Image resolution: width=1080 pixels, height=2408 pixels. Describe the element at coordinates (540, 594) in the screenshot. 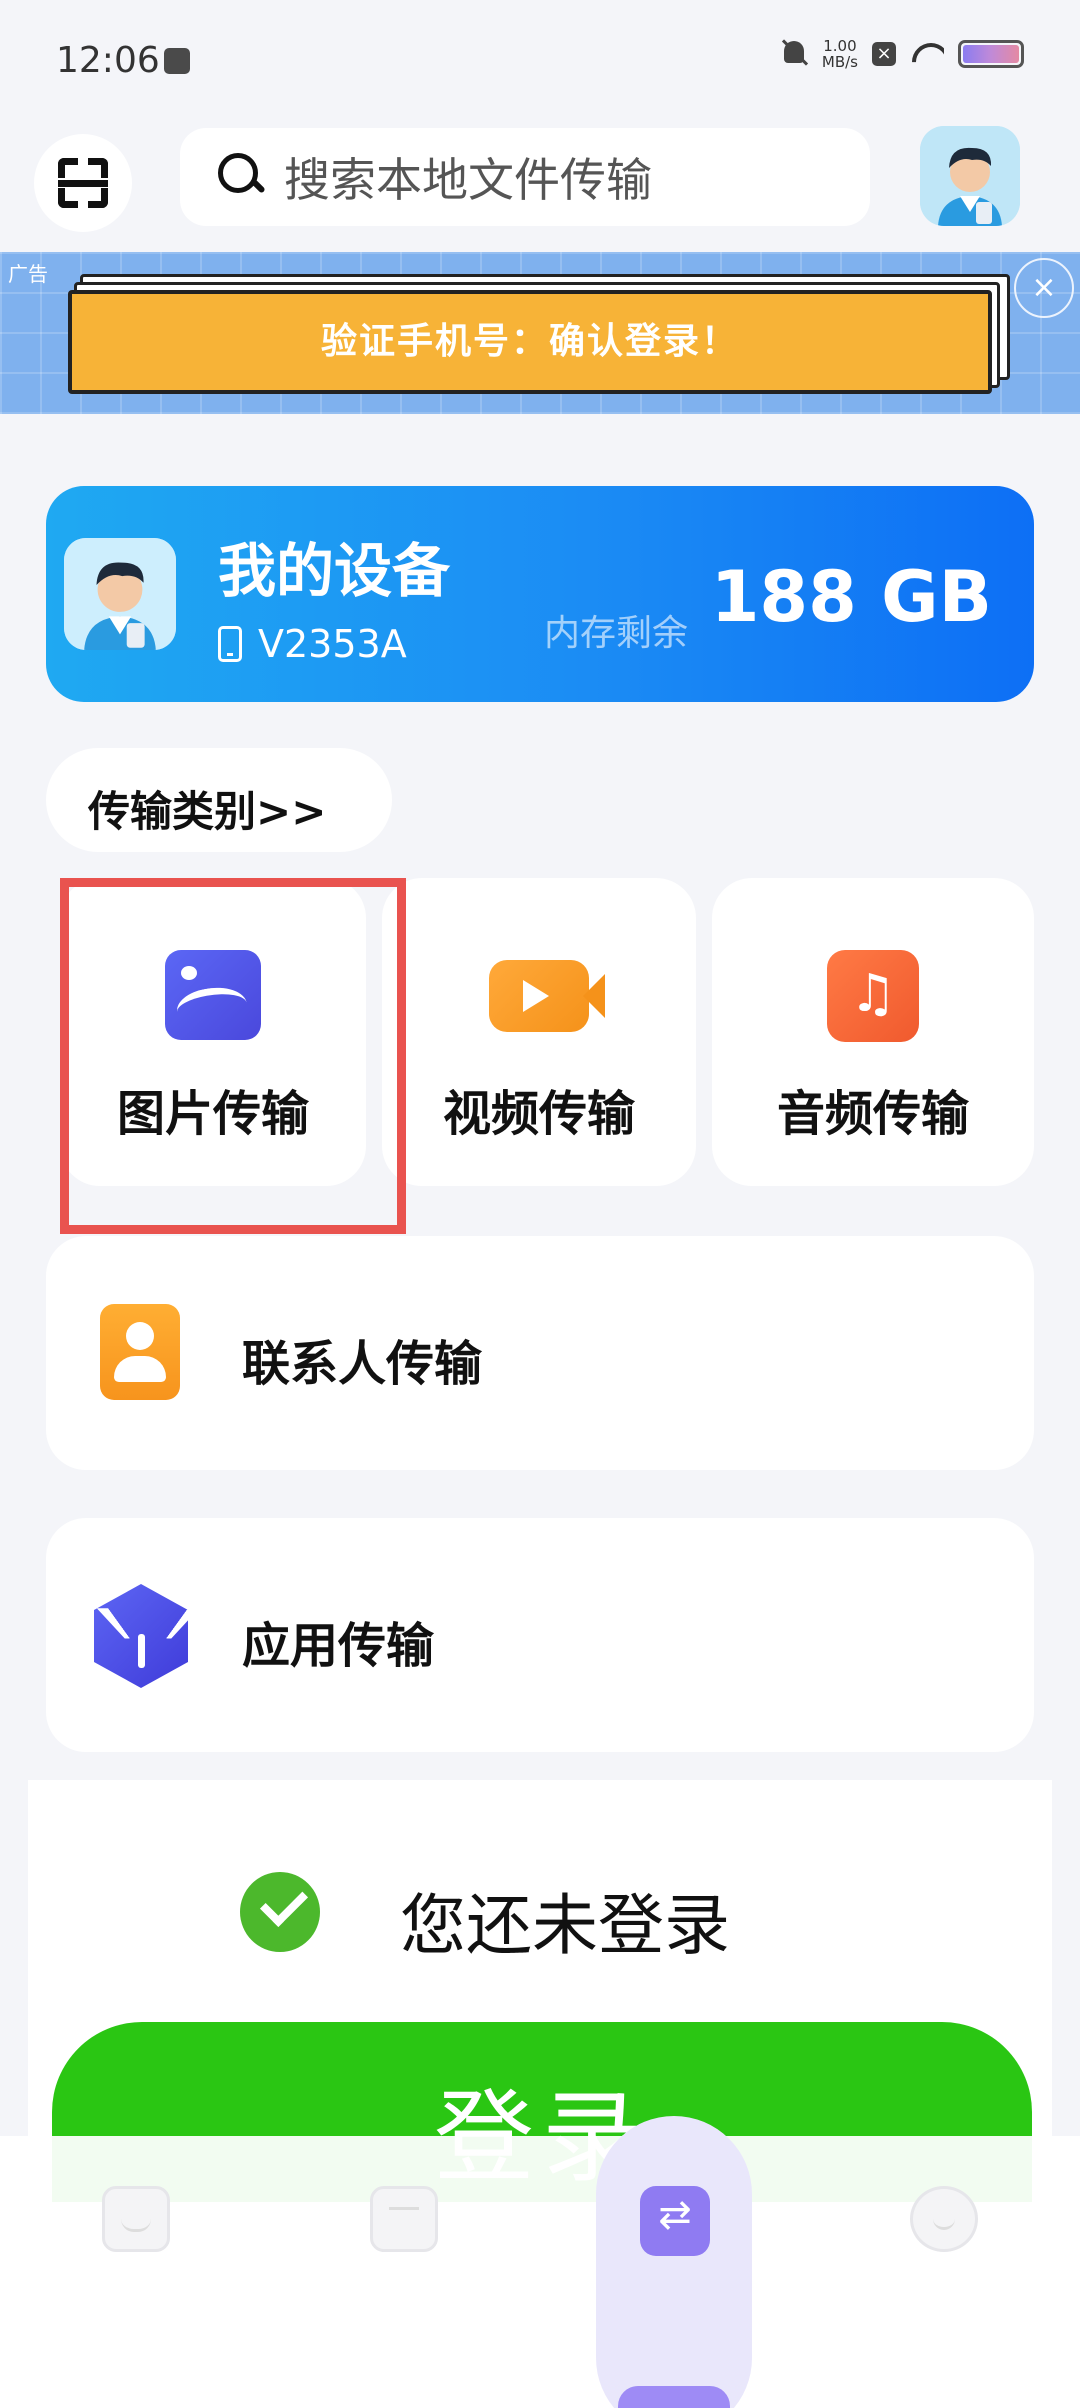

I see `my-device-card: 我的设备 V2353A 内存剩余 188 GB` at that location.